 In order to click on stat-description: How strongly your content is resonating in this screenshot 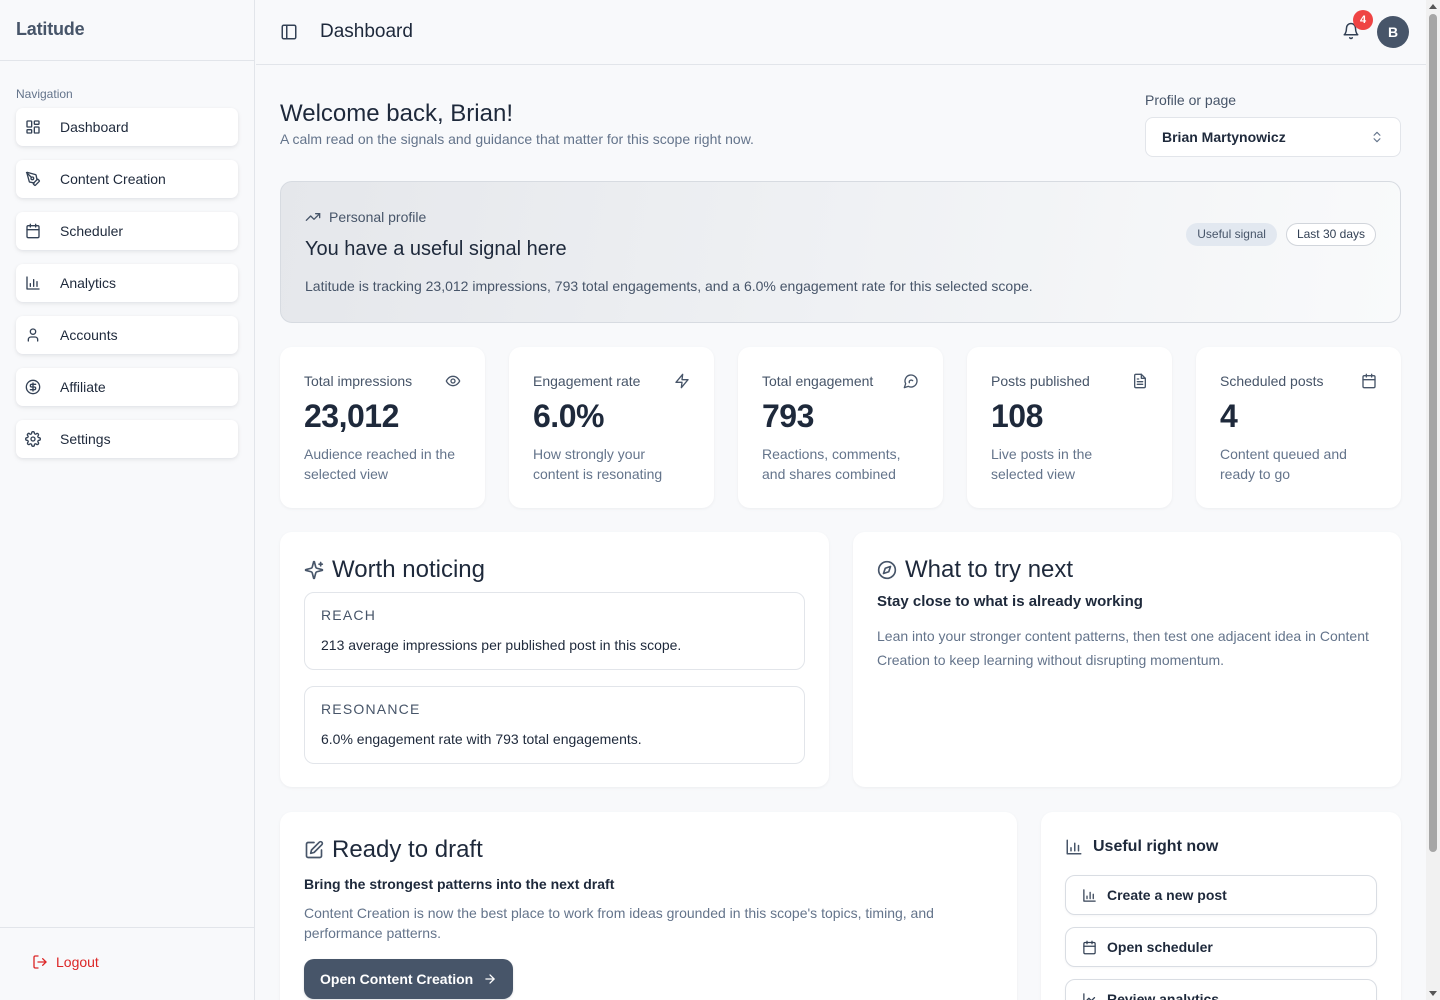, I will do `click(598, 464)`.